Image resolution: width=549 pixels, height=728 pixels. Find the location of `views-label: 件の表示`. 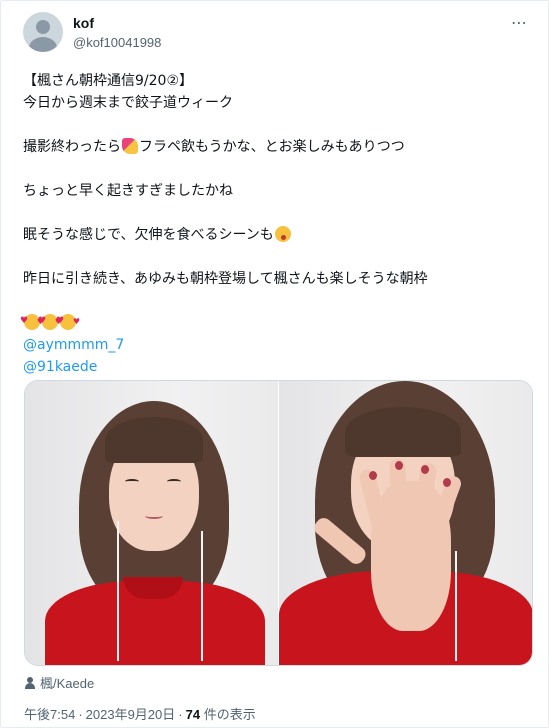

views-label: 件の表示 is located at coordinates (229, 714).